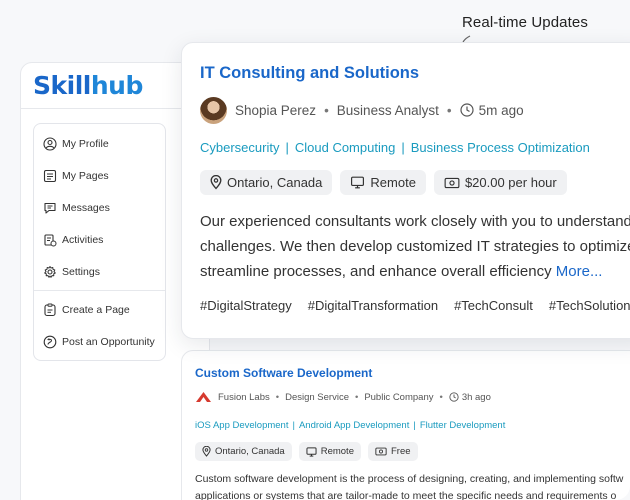 The image size is (630, 500). What do you see at coordinates (500, 147) in the screenshot?
I see `skill-tag: Business Process Optimization` at bounding box center [500, 147].